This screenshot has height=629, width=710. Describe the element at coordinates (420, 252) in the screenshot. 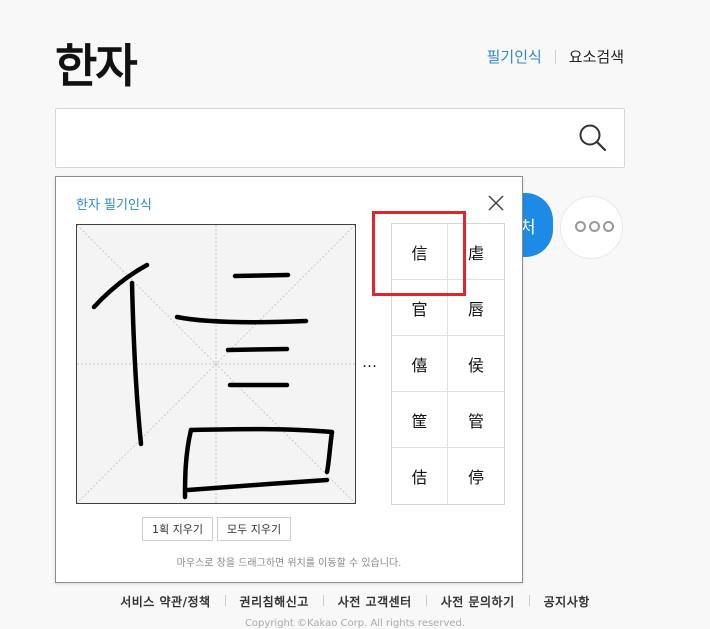

I see `candidate-cell: 信` at that location.